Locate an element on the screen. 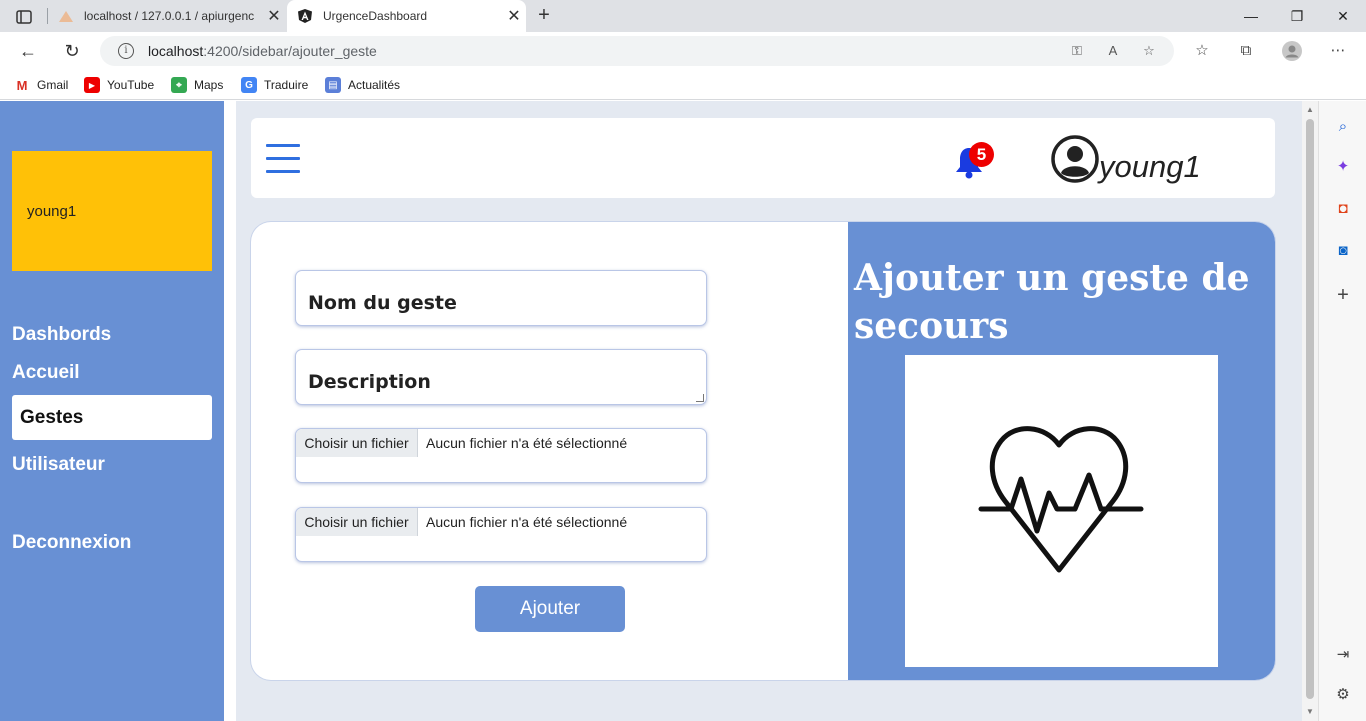 The width and height of the screenshot is (1366, 721). profile-avatar-icon is located at coordinates (1292, 51).